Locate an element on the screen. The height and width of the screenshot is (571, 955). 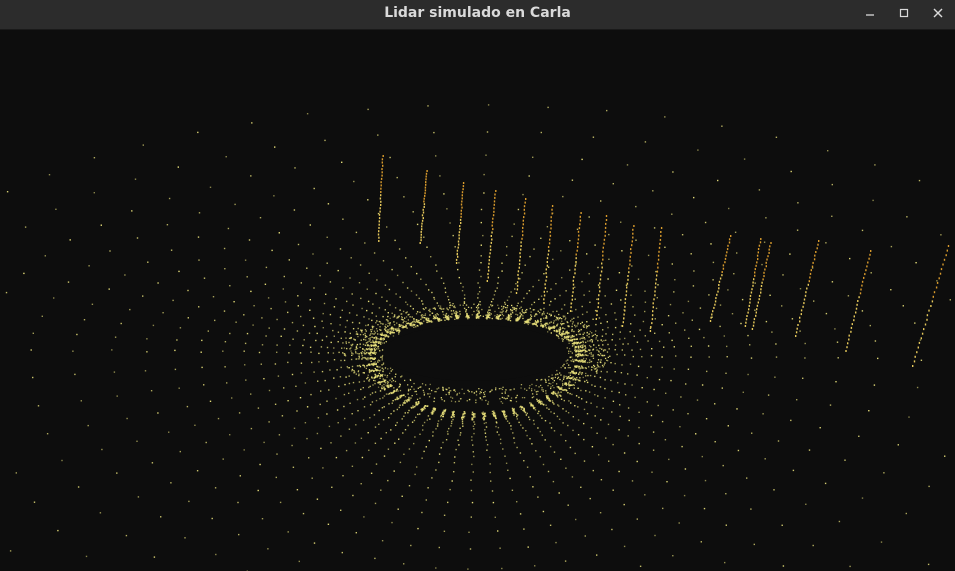
vehicle-blind-spot is located at coordinates (475, 353).